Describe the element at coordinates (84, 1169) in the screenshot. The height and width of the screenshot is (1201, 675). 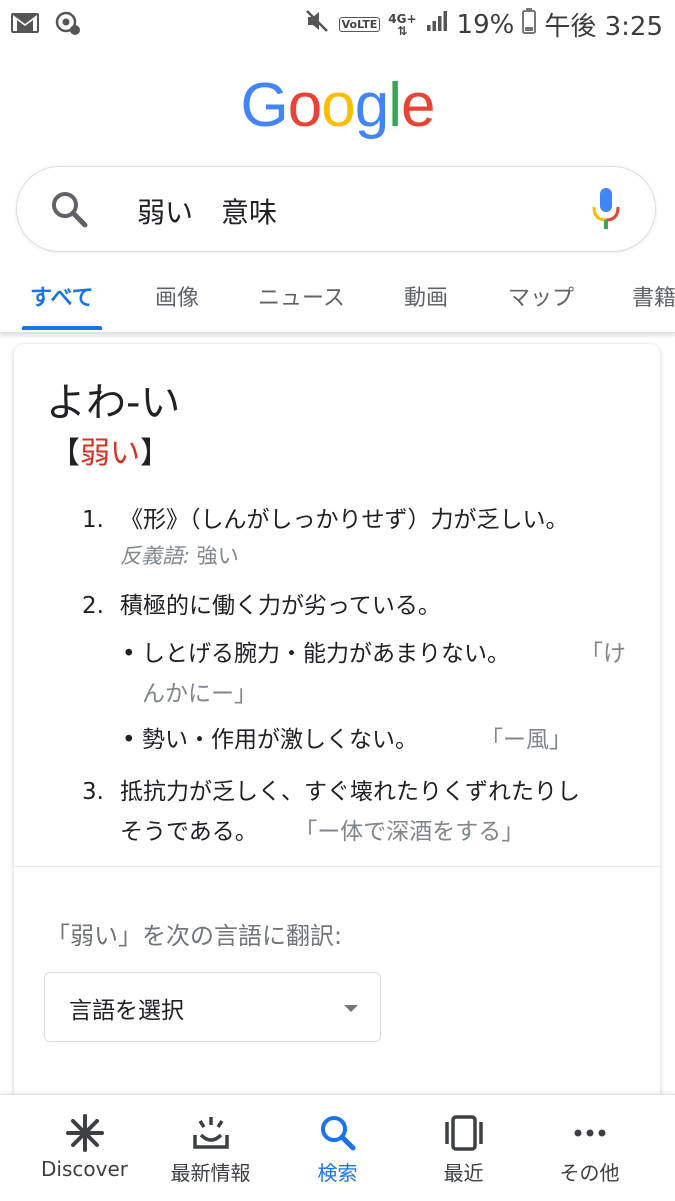
I see `nav-label: Discover` at that location.